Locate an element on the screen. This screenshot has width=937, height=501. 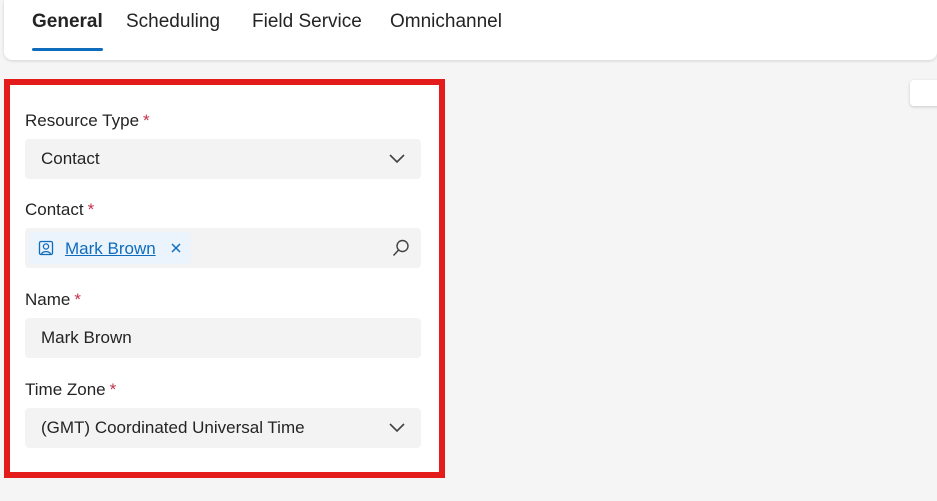
name-label-text: Name is located at coordinates (48, 299).